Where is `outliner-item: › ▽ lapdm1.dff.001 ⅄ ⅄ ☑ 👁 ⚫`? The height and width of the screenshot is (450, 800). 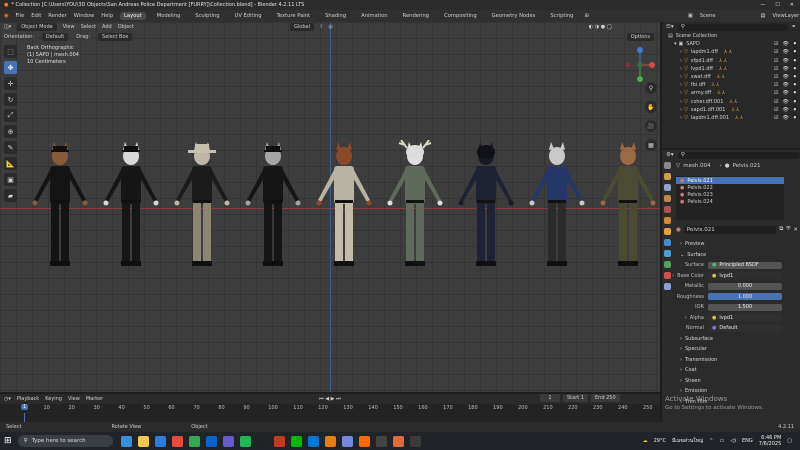
outliner-item: › ▽ lapdm1.dff.001 ⅄ ⅄ ☑ 👁 ⚫ is located at coordinates (731, 118).